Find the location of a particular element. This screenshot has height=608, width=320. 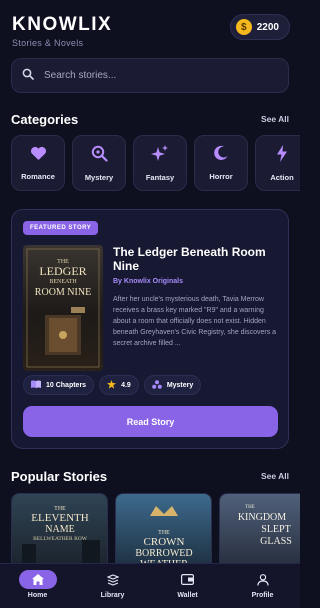

popular-story-card: THE KINGDOM SLEPT GLASS is located at coordinates (259, 533).